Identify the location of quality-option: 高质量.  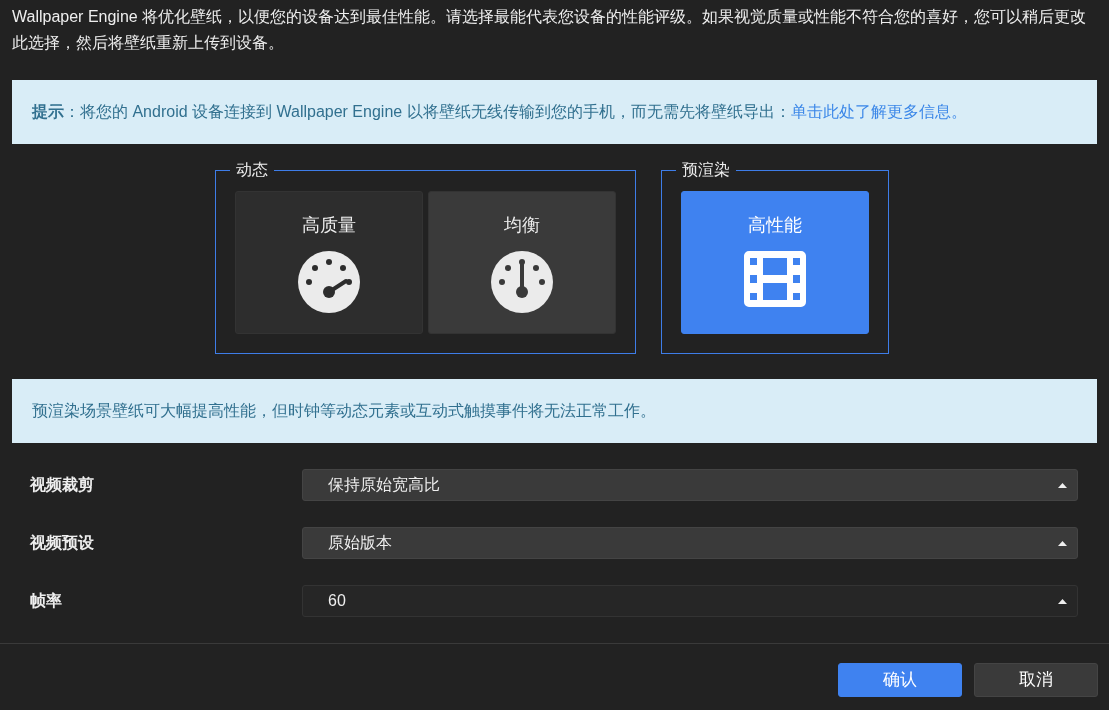
(329, 262).